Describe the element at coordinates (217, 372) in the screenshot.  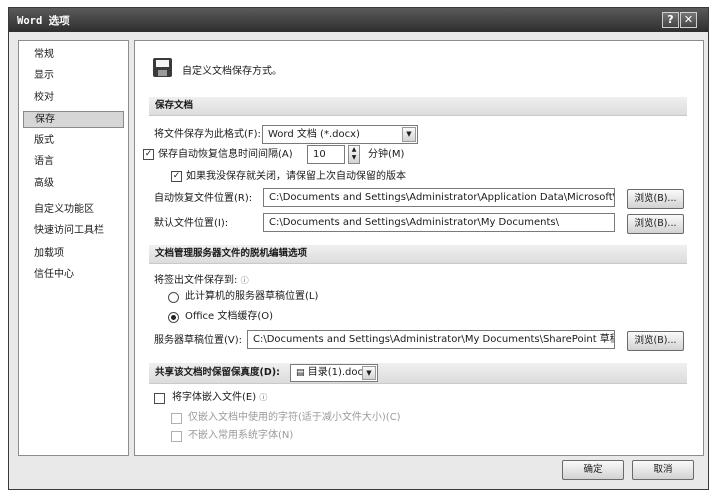
I see `fidelity-title: 共享该文档时保留保真度(D):` at that location.